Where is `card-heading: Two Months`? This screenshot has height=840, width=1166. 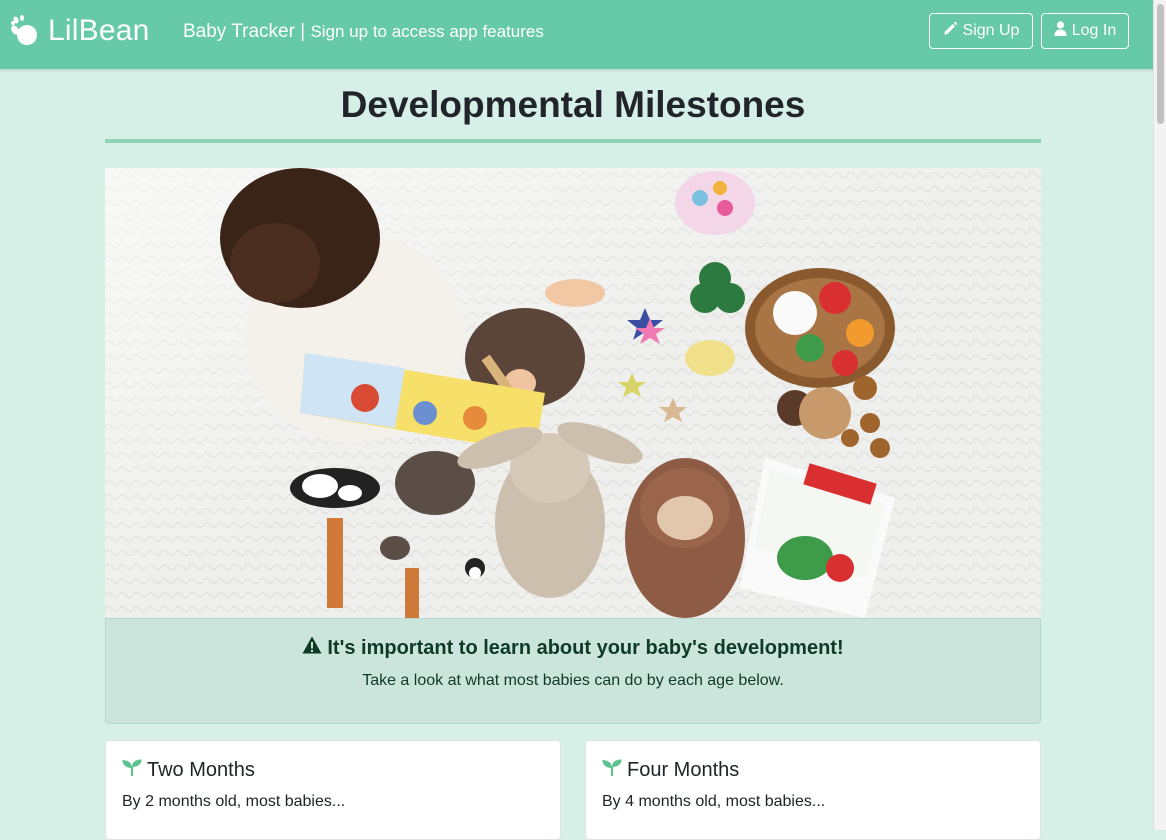
card-heading: Two Months is located at coordinates (188, 770).